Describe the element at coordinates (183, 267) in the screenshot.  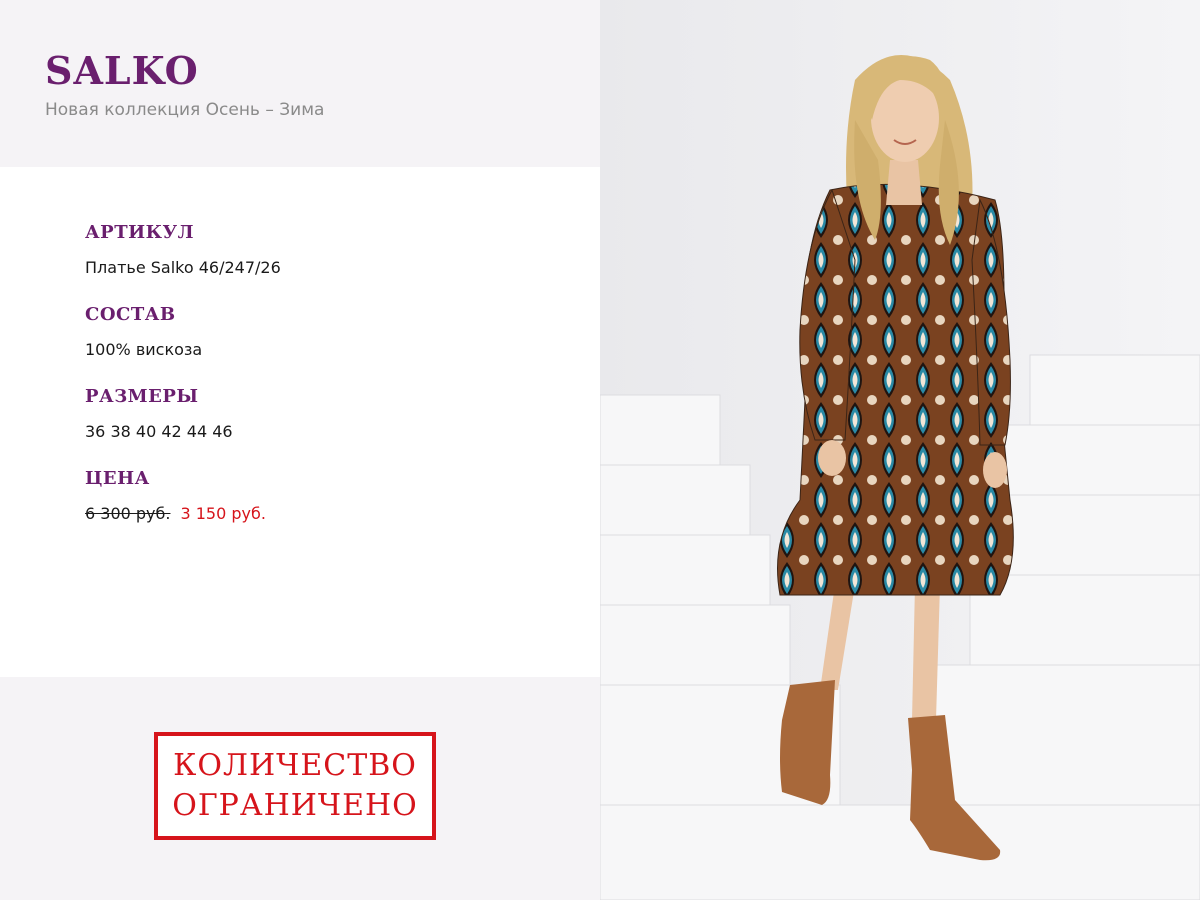
I see `article-value: Платье Salko 46/247/26` at that location.